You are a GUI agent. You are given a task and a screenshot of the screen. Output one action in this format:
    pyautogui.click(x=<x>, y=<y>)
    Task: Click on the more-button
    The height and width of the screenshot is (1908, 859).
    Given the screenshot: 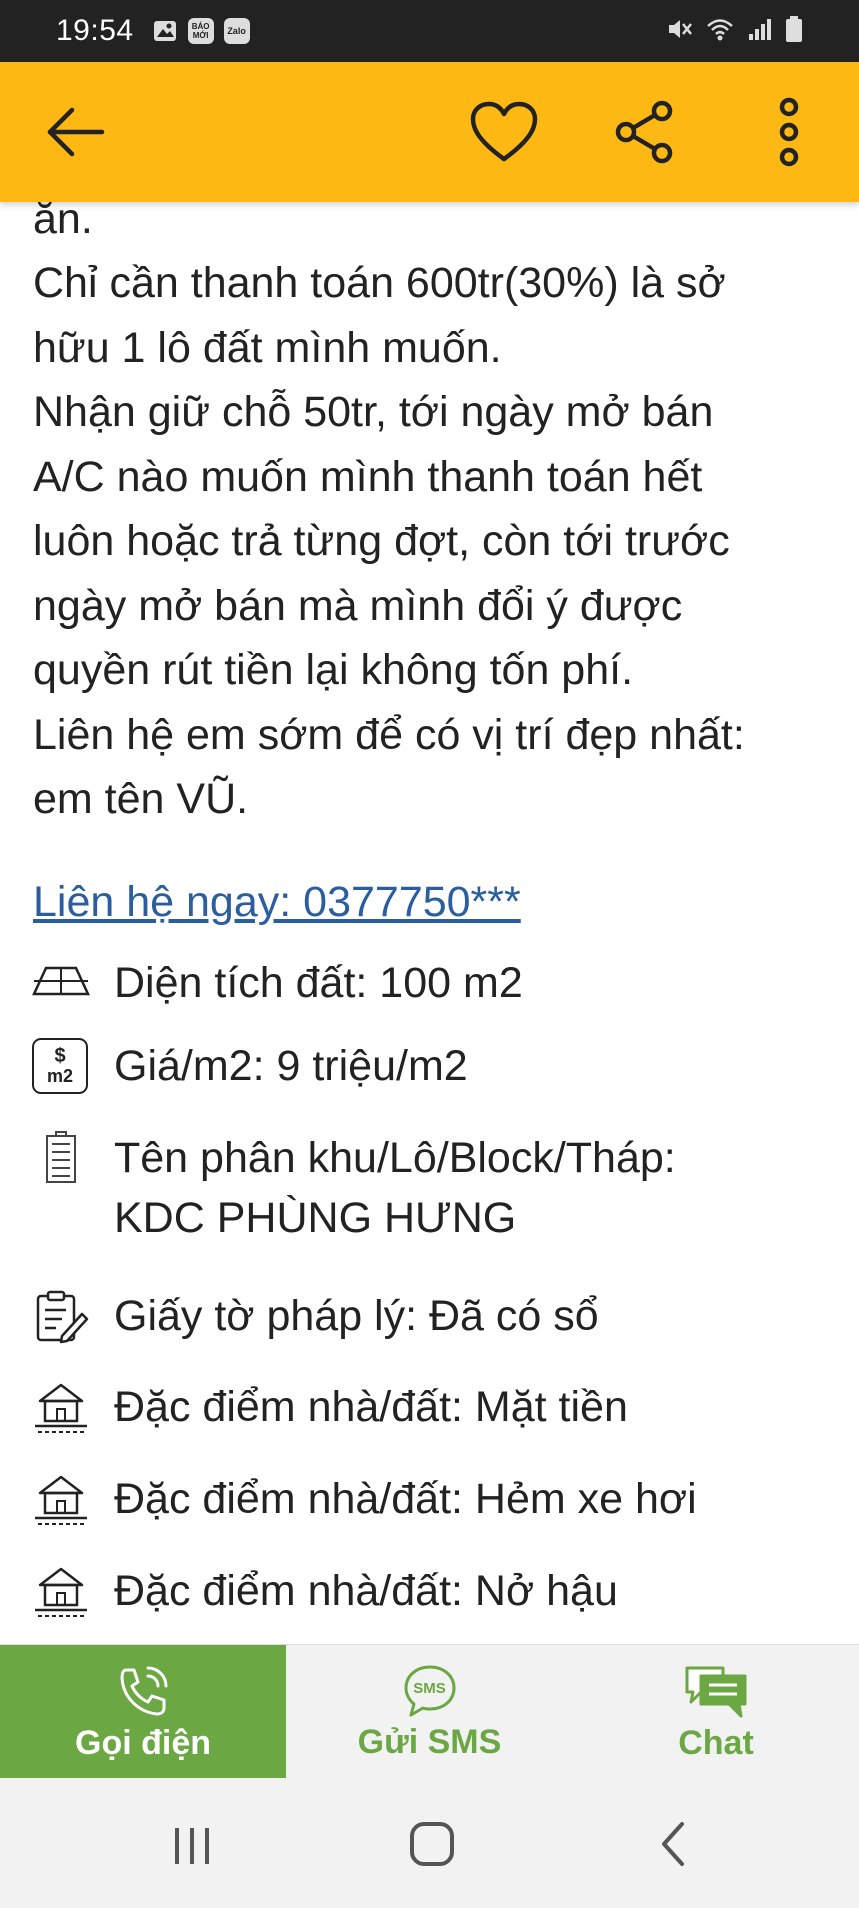 What is the action you would take?
    pyautogui.click(x=789, y=132)
    